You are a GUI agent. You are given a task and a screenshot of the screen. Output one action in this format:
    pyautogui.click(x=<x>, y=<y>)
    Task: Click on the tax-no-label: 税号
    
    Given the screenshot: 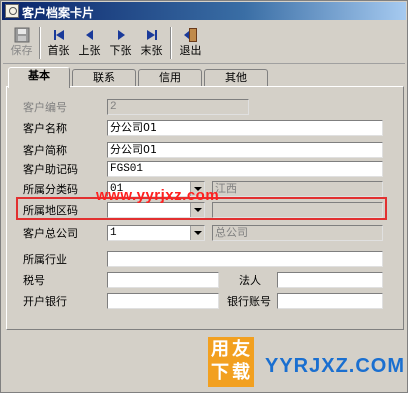 What is the action you would take?
    pyautogui.click(x=34, y=280)
    